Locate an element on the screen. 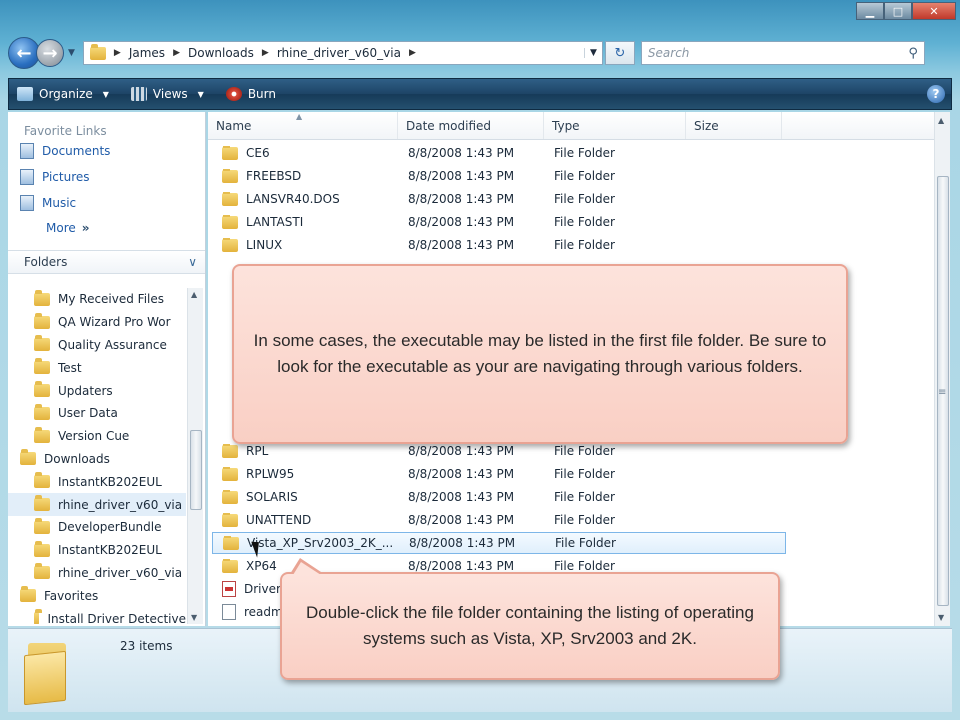 This screenshot has height=720, width=960. table-row: LINUX 8/8/2008 1:43 PM File Folder is located at coordinates (499, 245).